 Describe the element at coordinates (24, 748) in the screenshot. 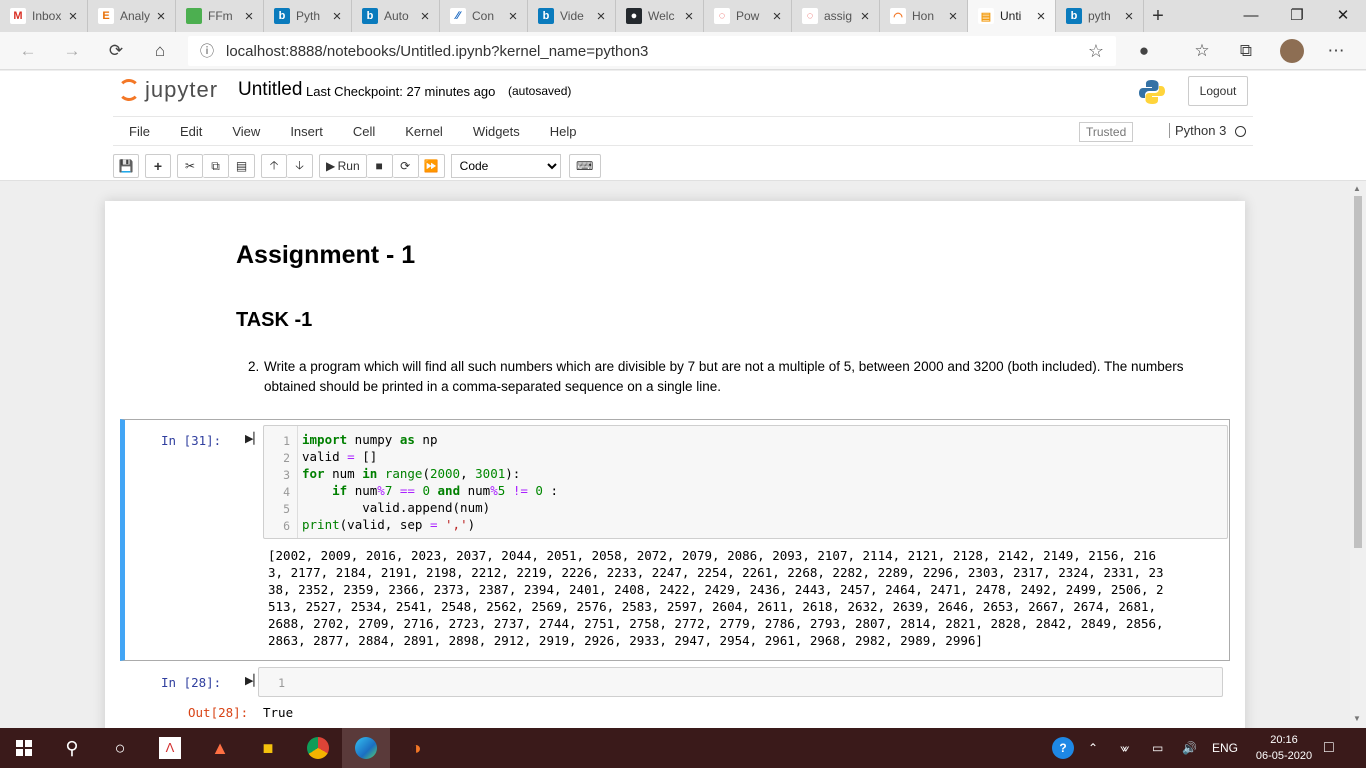

I see `start-button` at that location.